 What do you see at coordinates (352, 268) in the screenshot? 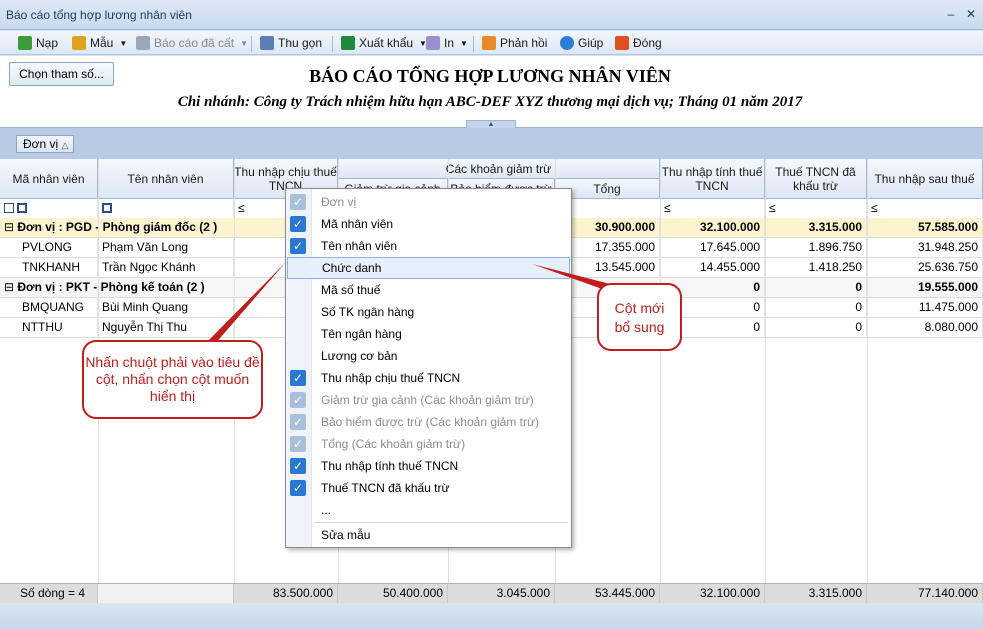
I see `menu-item-label: Chức danh` at bounding box center [352, 268].